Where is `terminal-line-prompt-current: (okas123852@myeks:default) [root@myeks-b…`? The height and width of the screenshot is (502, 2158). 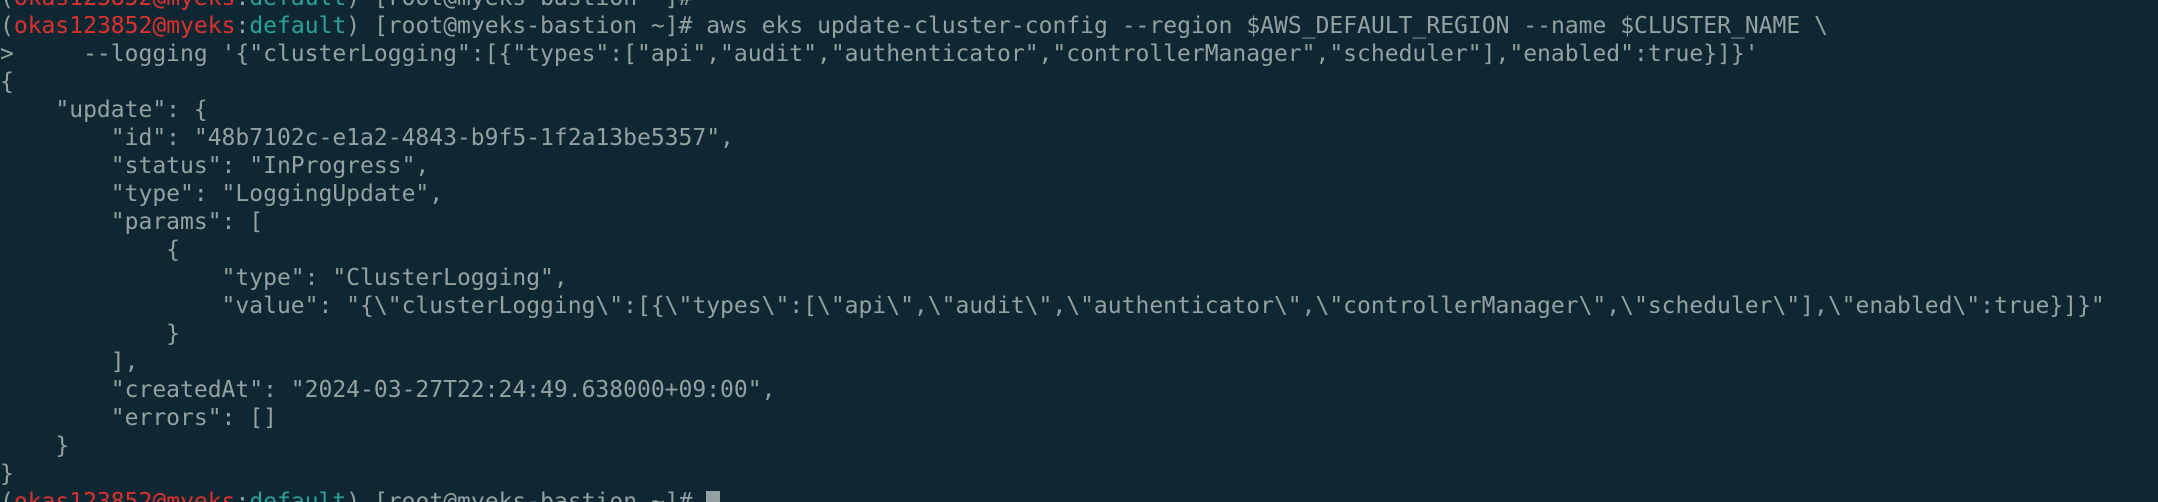
terminal-line-prompt-current: (okas123852@myeks:default) [root@myeks-b… is located at coordinates (1052, 495).